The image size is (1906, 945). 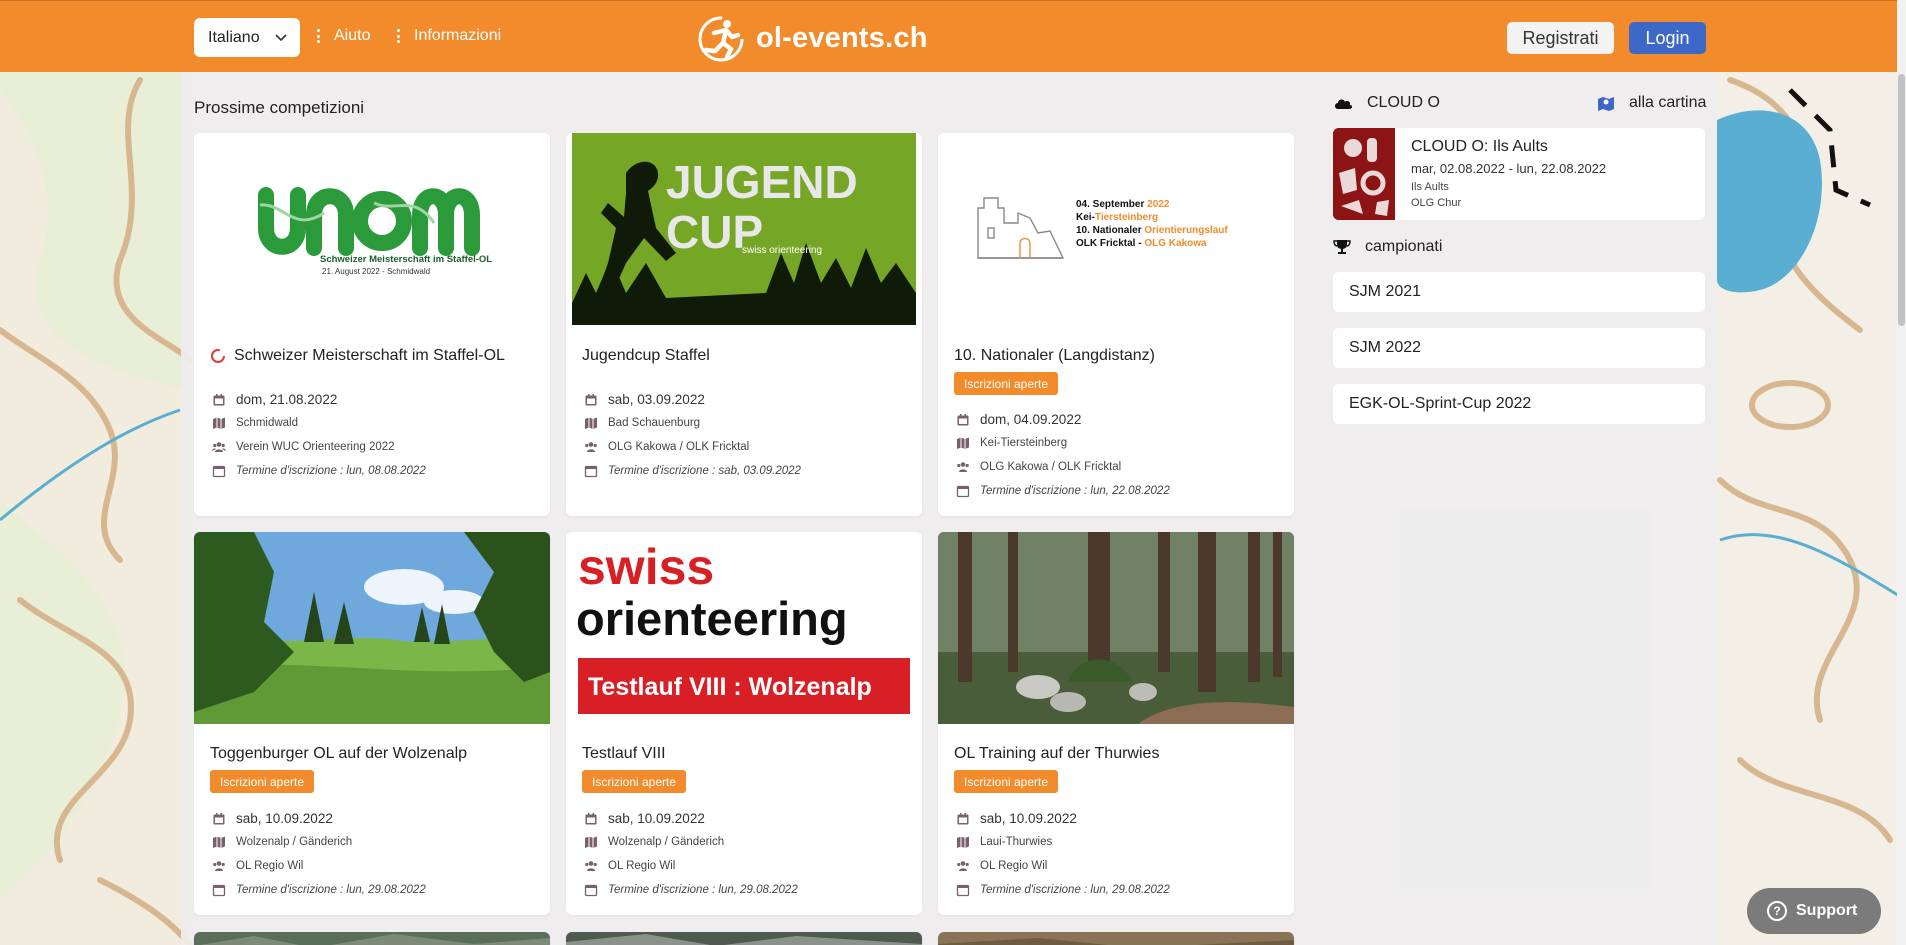 I want to click on poster-line1a: 04. September, so click(x=1111, y=204).